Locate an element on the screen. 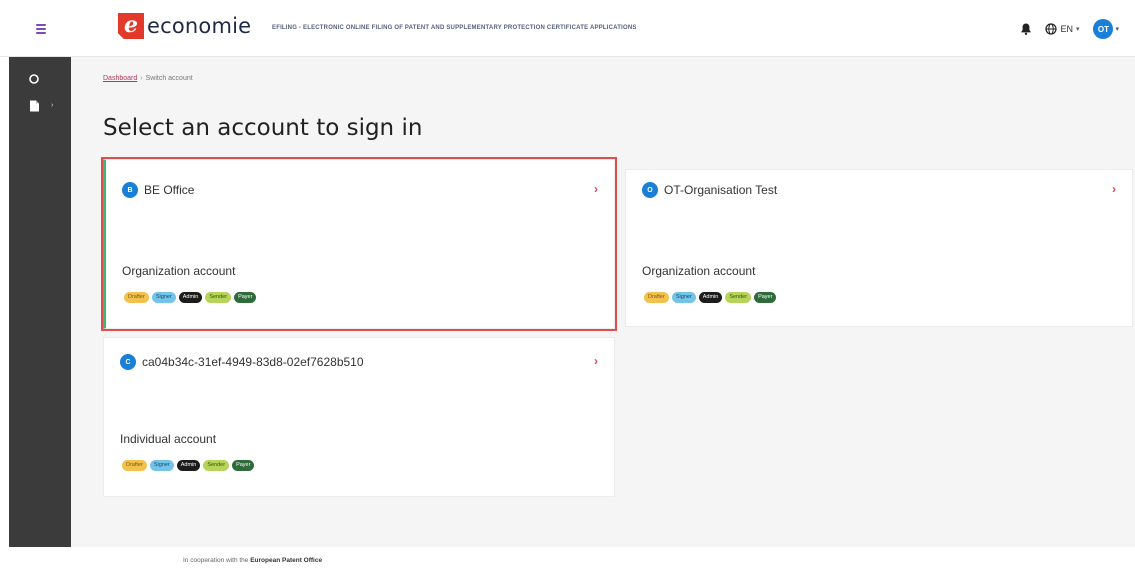 The height and width of the screenshot is (570, 1135). language-selector: EN ▾ is located at coordinates (1062, 29).